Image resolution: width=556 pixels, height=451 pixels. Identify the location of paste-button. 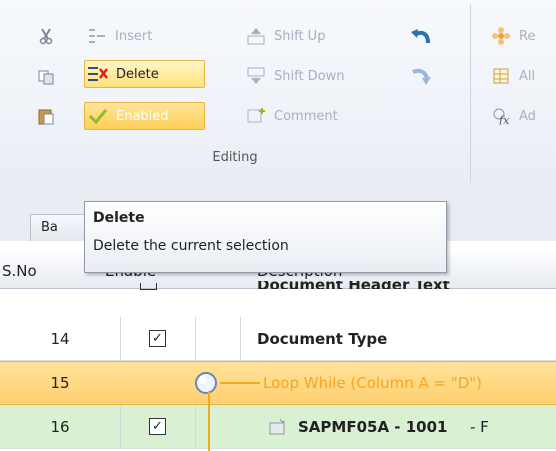
(46, 116).